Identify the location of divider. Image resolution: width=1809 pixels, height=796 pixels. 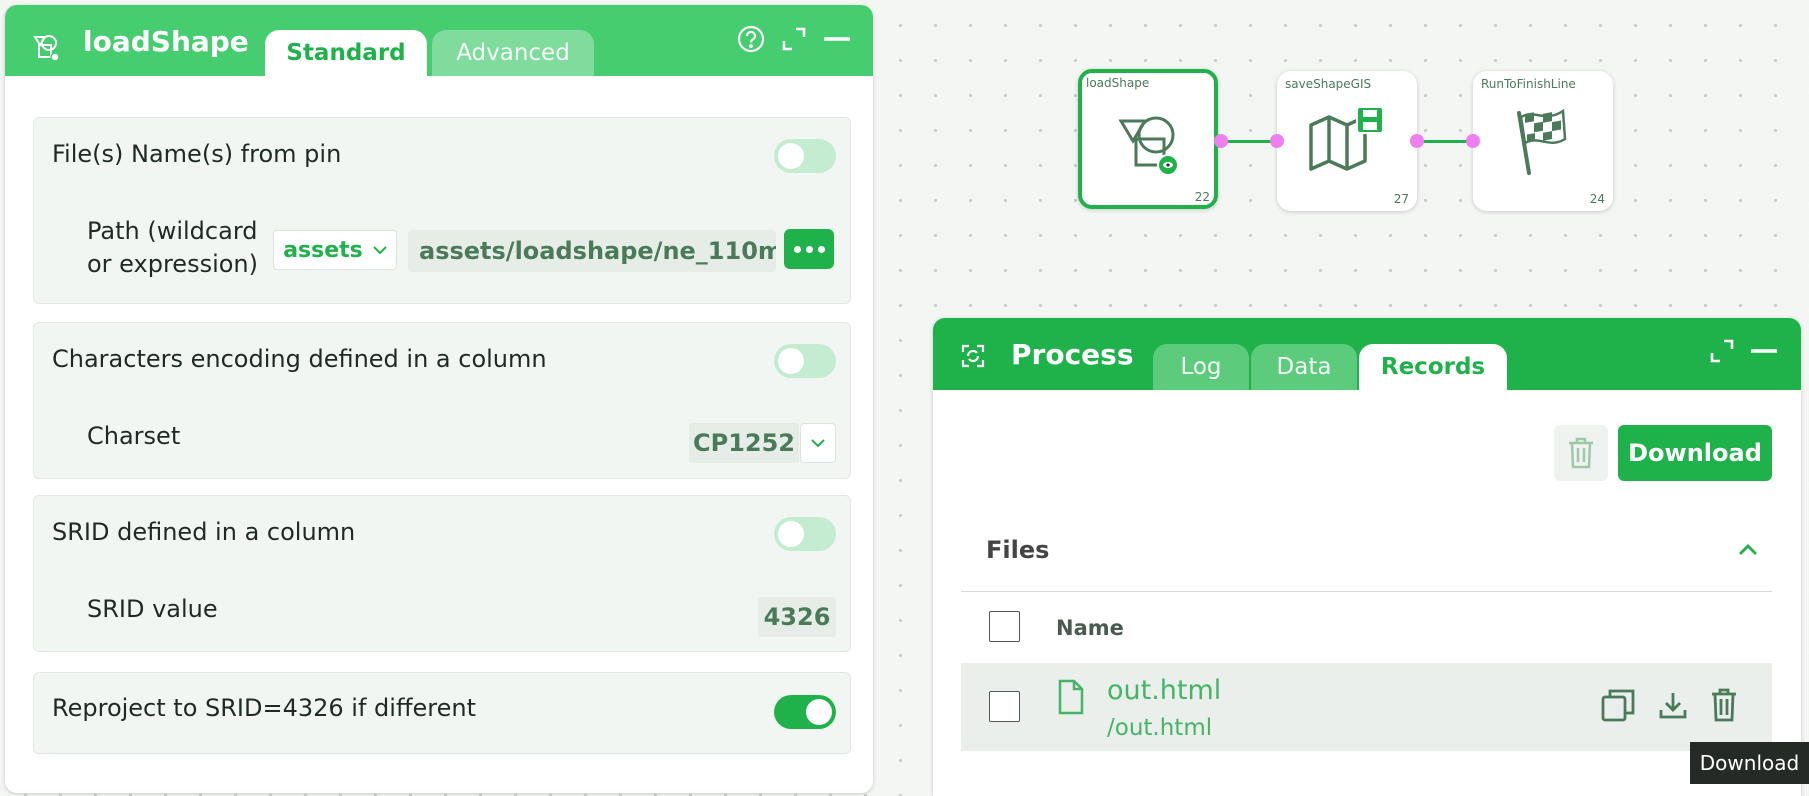
(1366, 591).